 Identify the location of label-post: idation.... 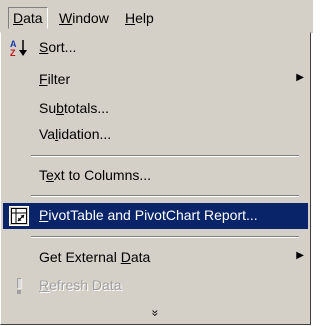
(85, 134).